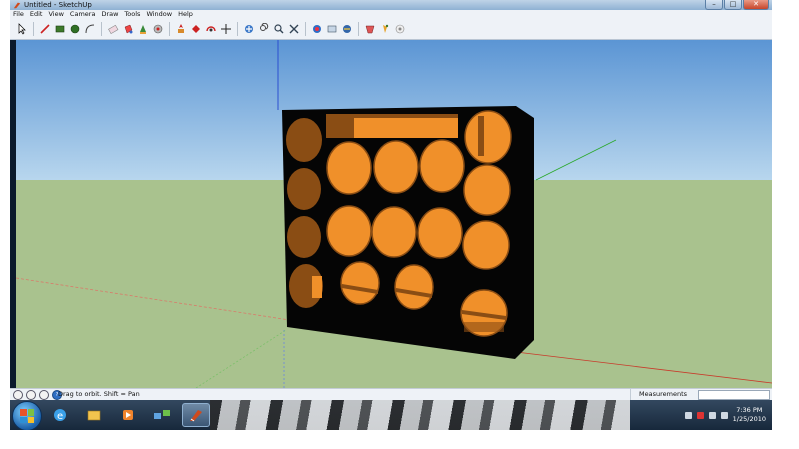 The image size is (799, 449). What do you see at coordinates (226, 29) in the screenshot?
I see `pan-icon` at bounding box center [226, 29].